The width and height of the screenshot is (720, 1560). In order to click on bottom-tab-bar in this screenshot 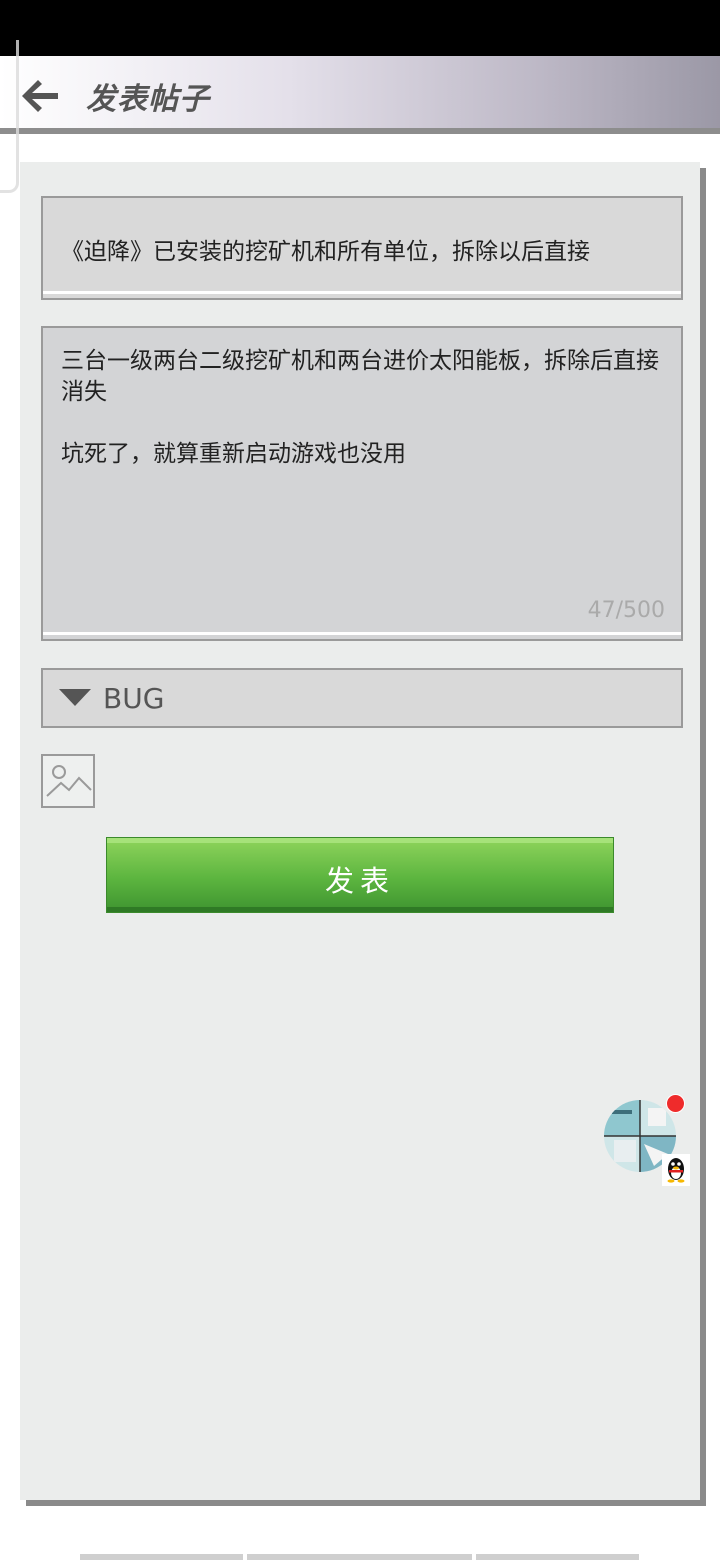, I will do `click(360, 1554)`.